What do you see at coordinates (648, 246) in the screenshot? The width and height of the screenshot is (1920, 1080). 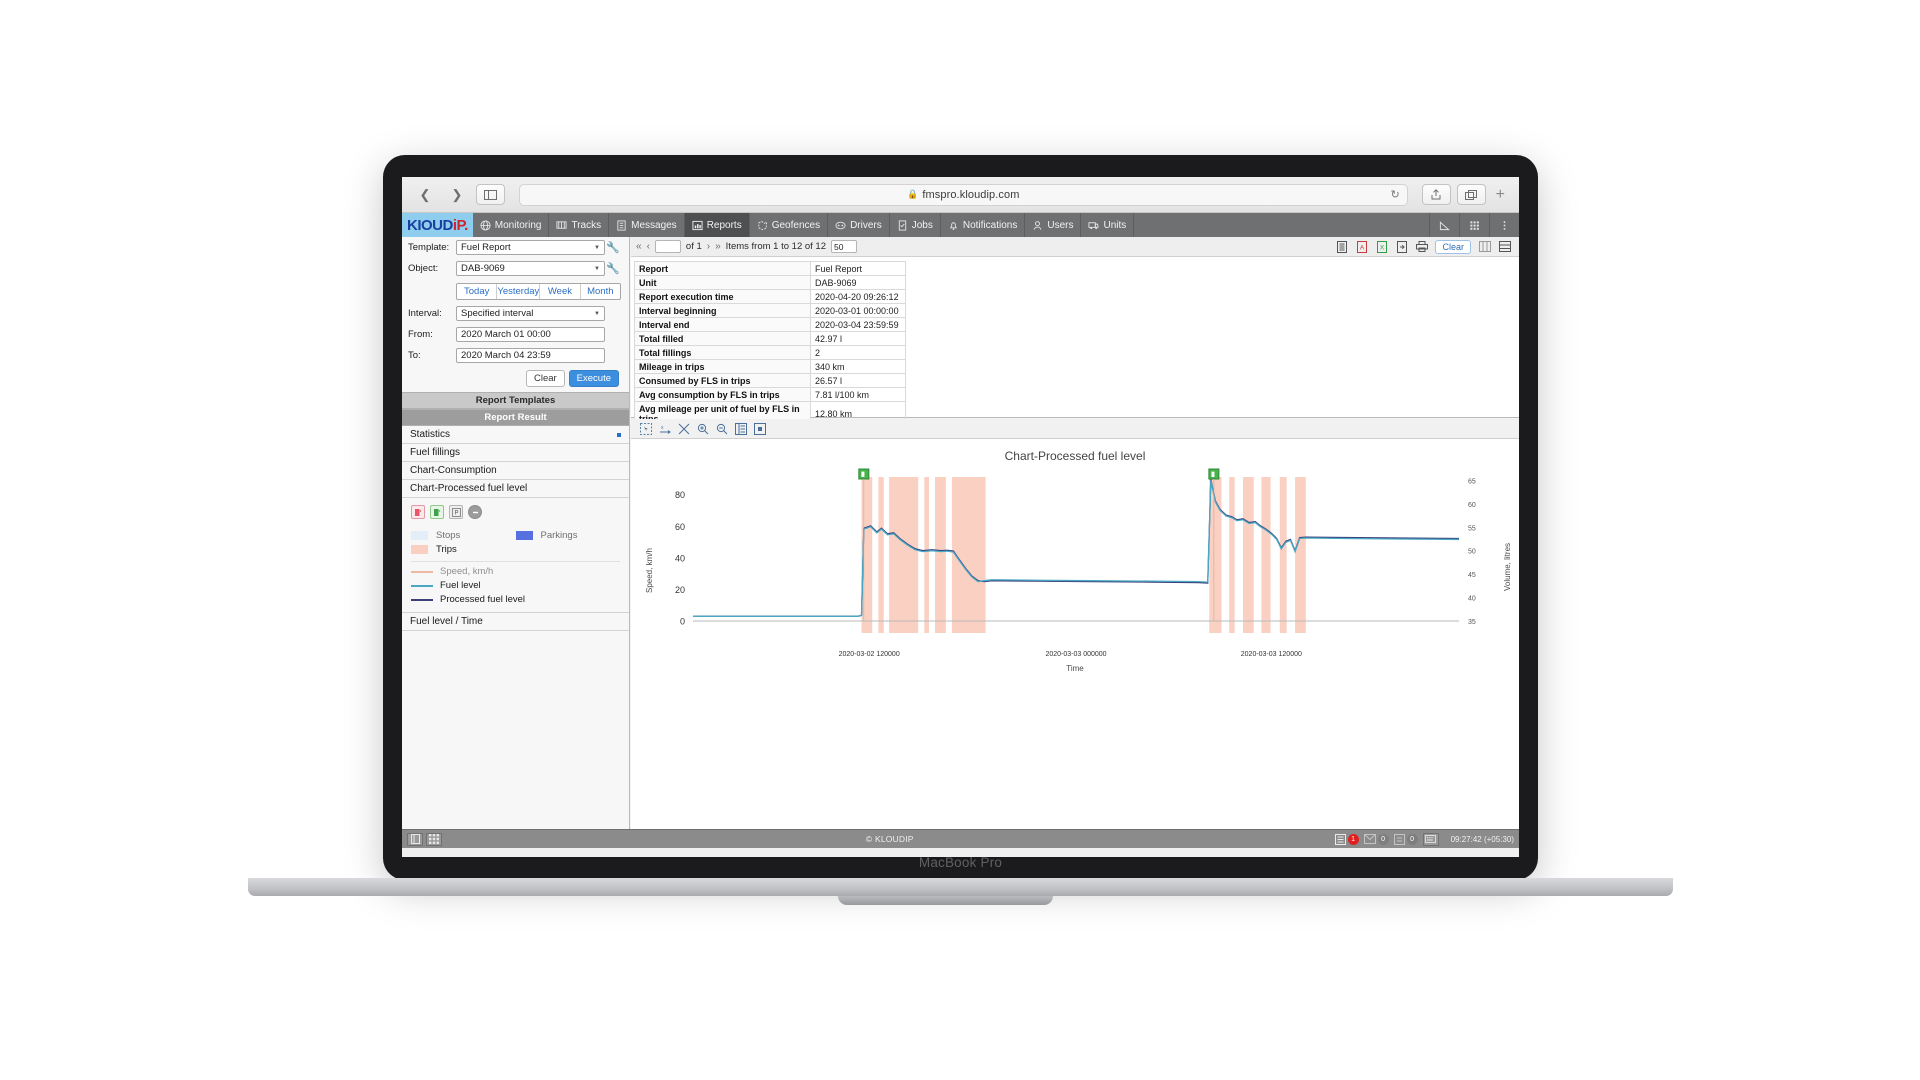 I see `prev-page-icon: ‹` at bounding box center [648, 246].